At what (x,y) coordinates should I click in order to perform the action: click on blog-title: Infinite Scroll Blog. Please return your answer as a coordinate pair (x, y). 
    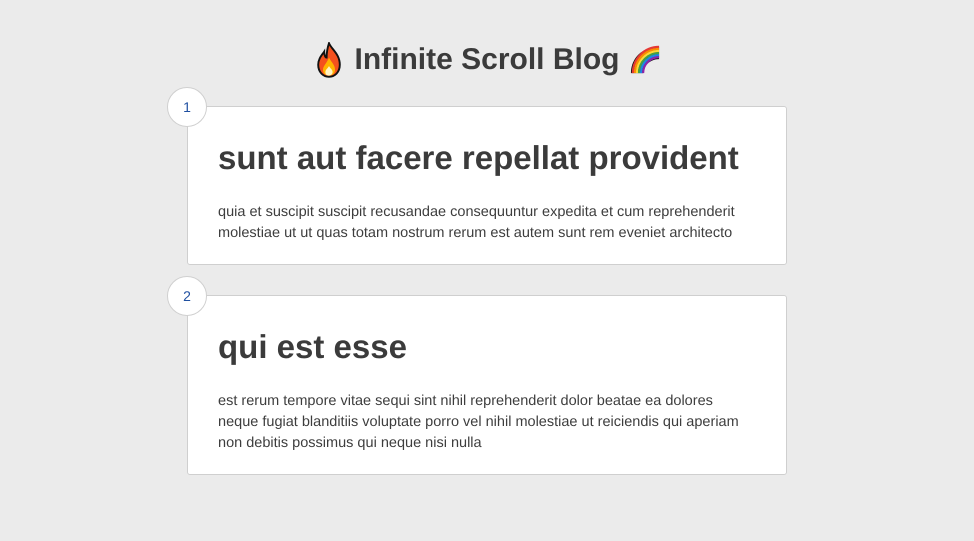
    Looking at the image, I should click on (487, 60).